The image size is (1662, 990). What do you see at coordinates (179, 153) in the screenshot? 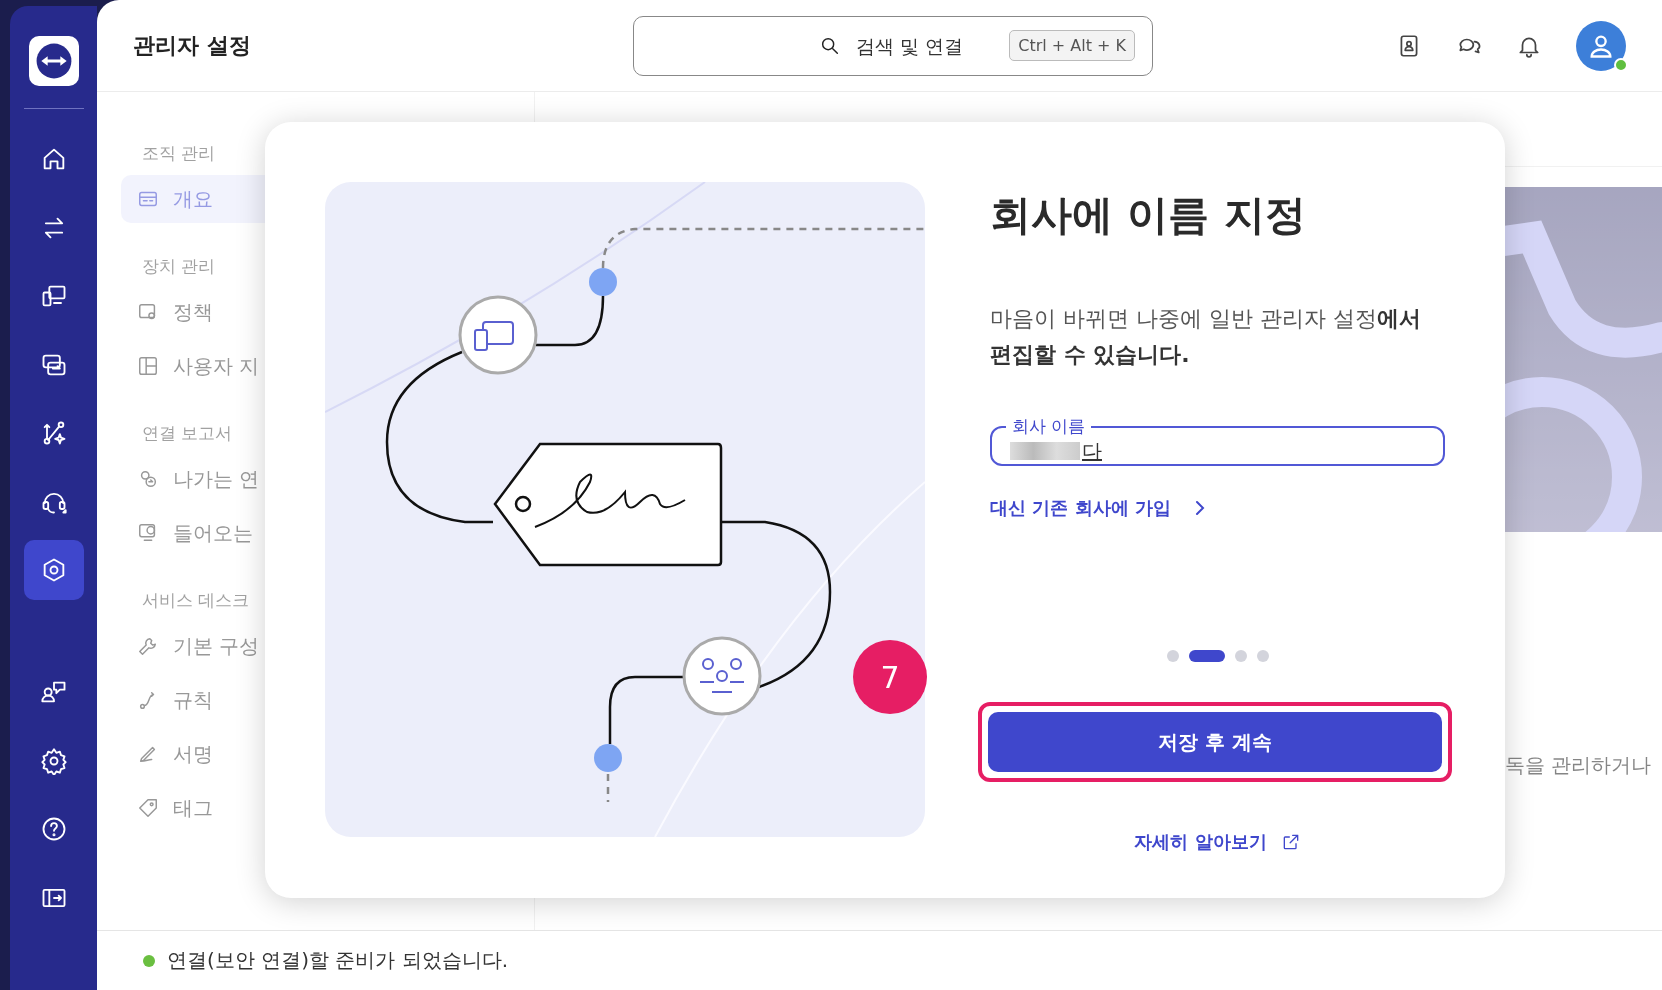
I see `section-heading: 조직 관리` at bounding box center [179, 153].